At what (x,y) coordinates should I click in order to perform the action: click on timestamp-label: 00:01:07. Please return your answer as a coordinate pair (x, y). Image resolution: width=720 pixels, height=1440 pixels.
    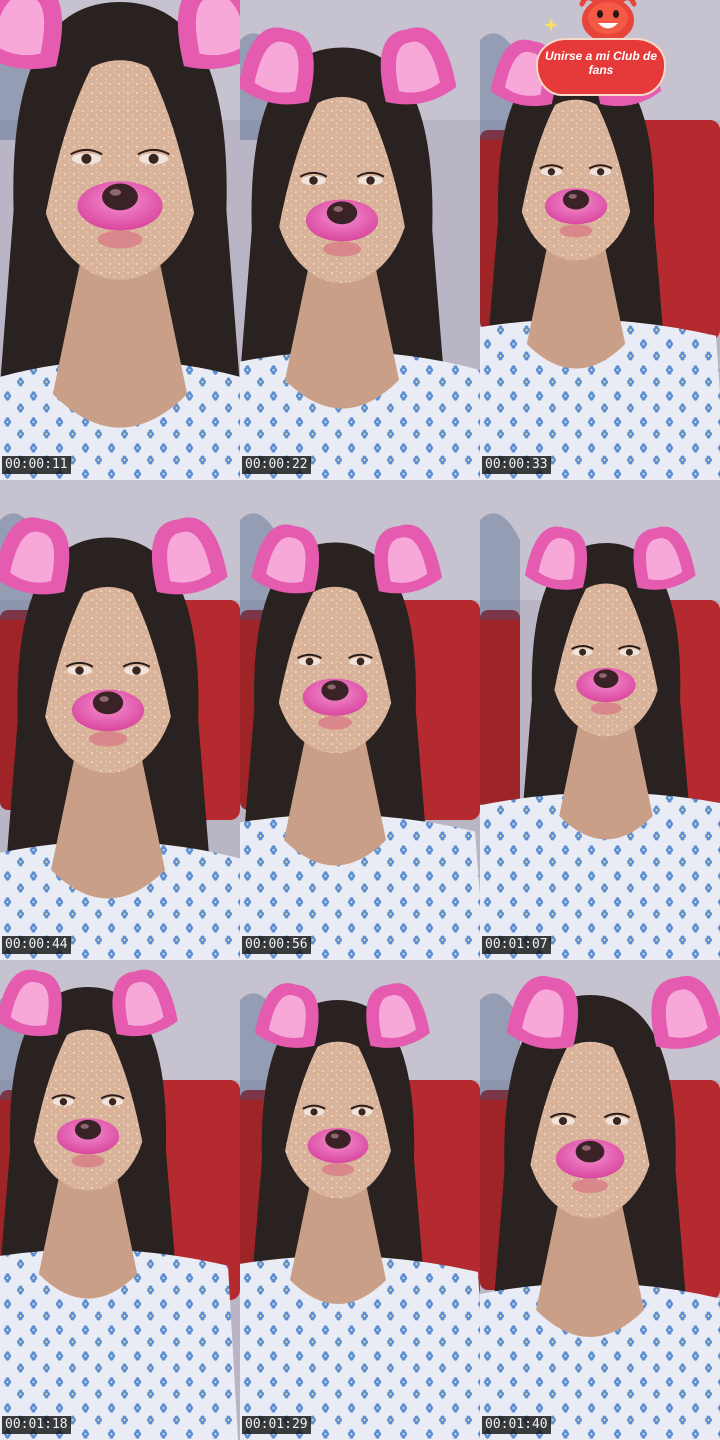
    Looking at the image, I should click on (516, 945).